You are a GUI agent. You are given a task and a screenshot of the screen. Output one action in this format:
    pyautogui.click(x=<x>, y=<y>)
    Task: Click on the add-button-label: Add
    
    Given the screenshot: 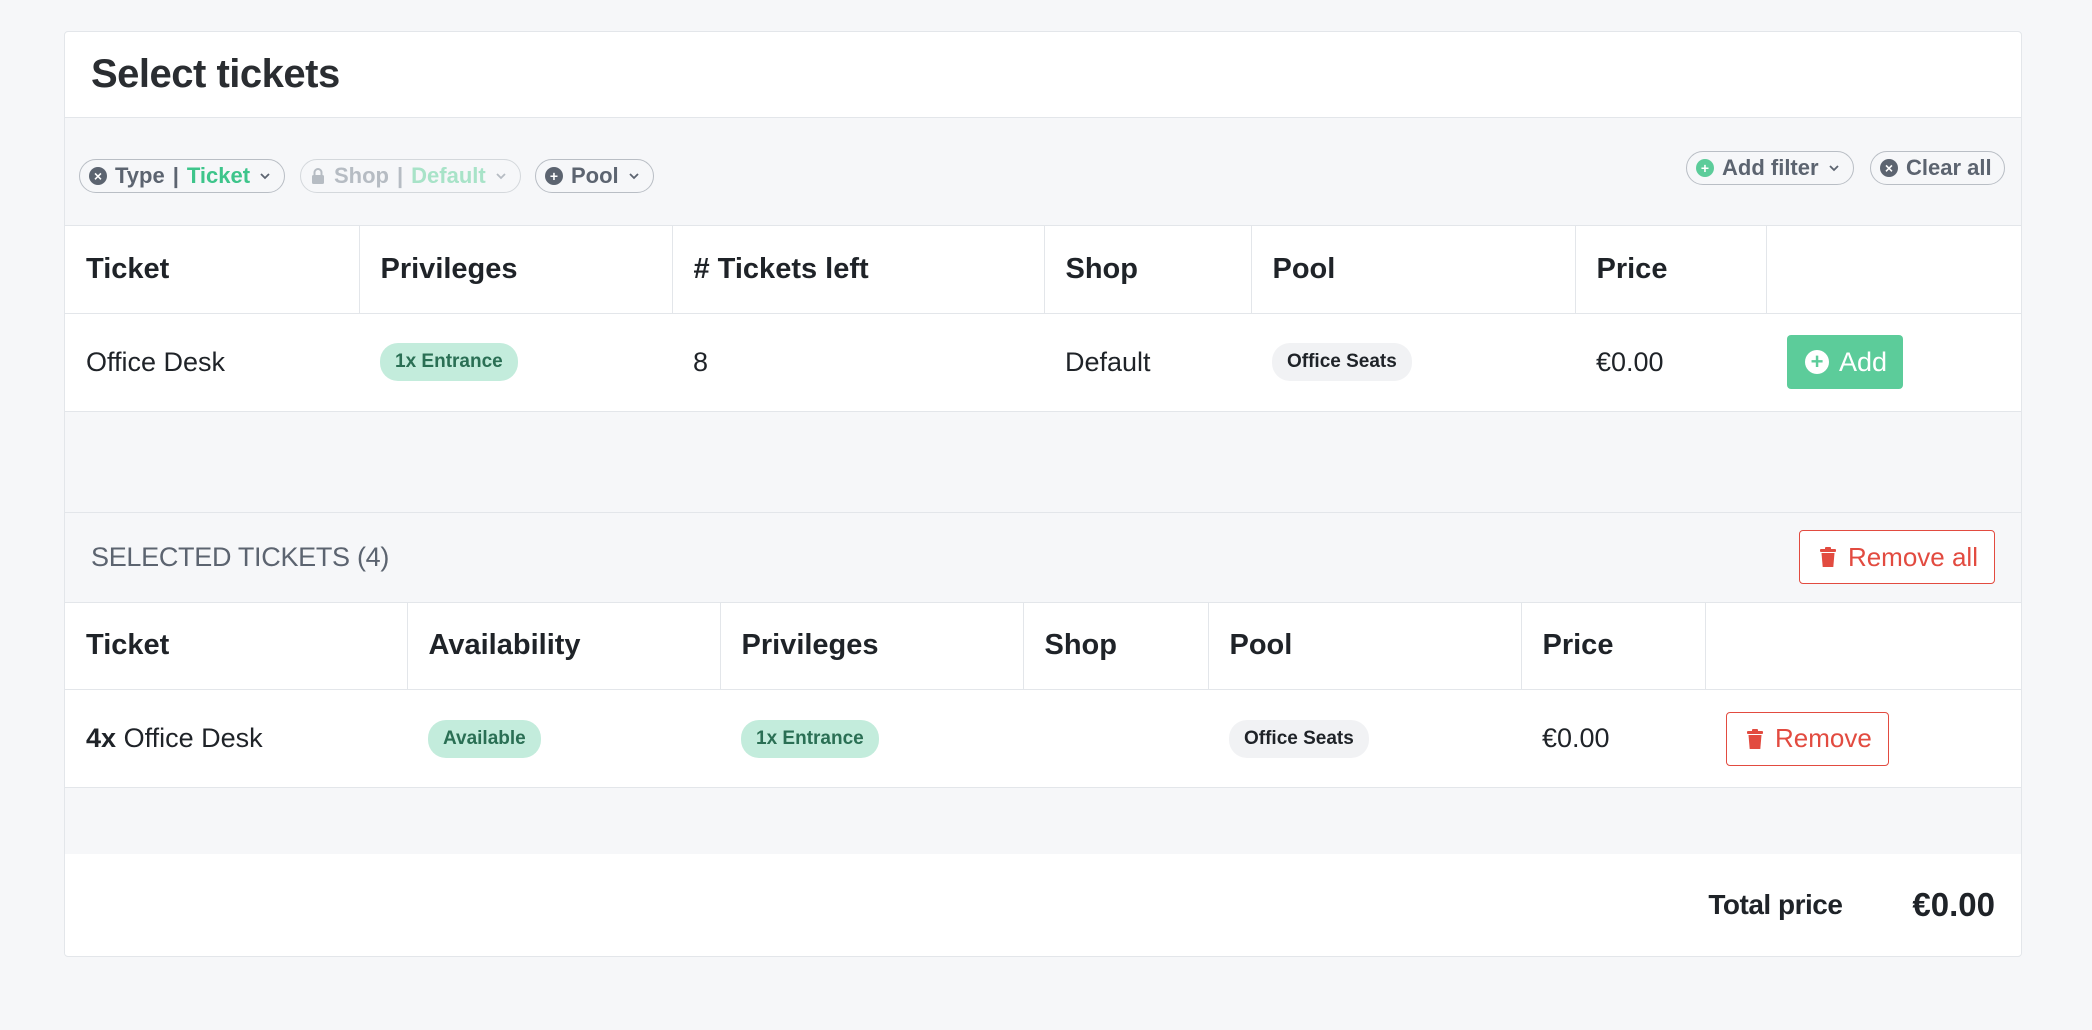 What is the action you would take?
    pyautogui.click(x=1863, y=361)
    